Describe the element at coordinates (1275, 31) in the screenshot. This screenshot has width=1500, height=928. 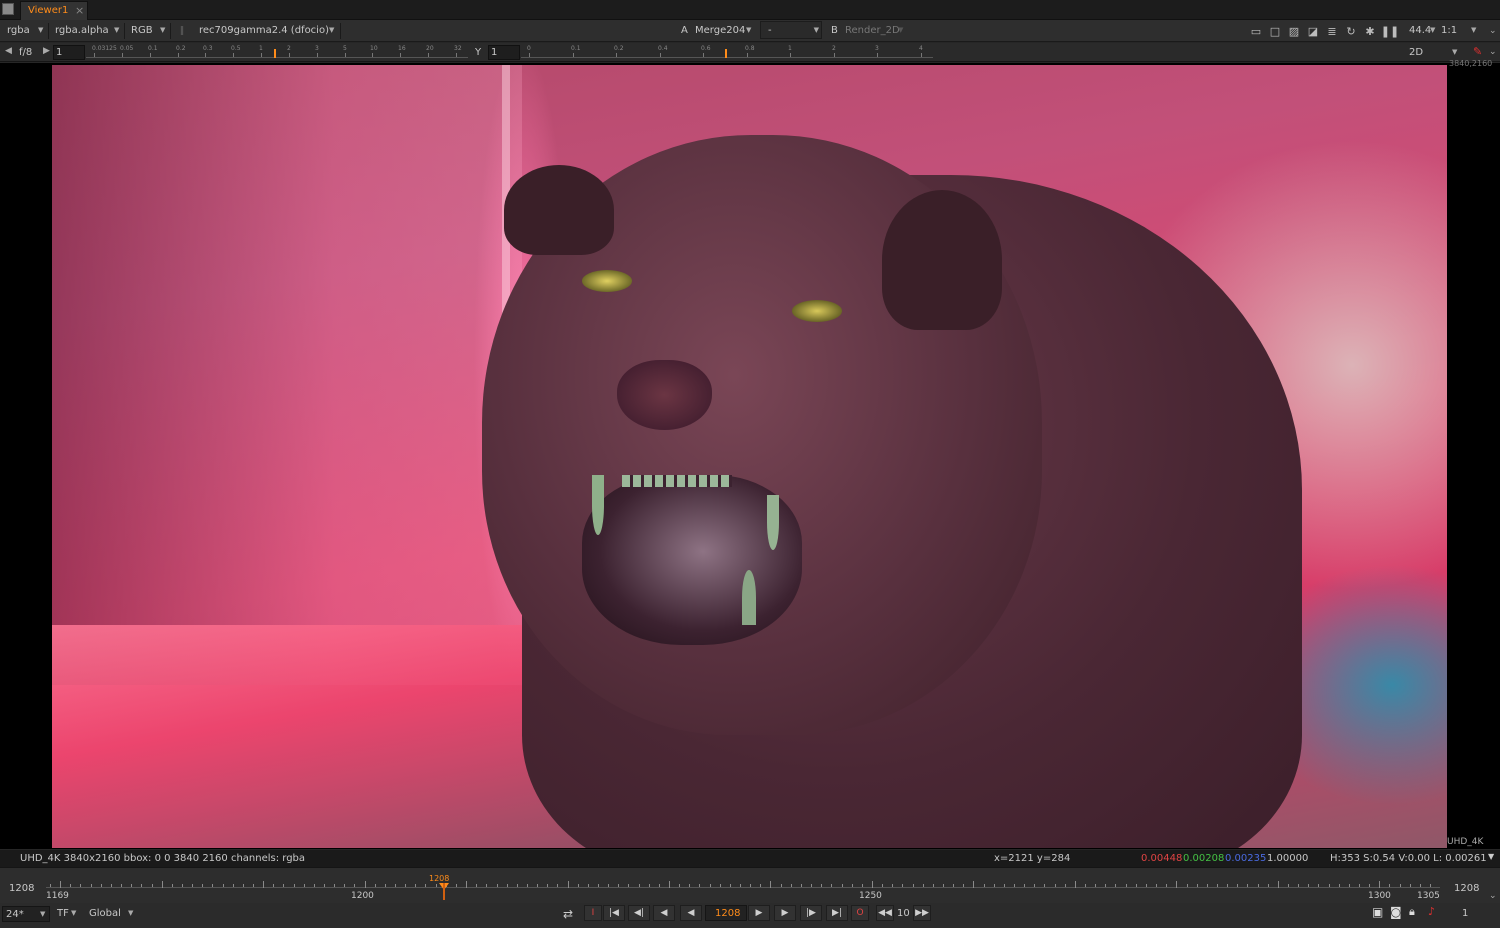
I see `overscan-icon: □` at that location.